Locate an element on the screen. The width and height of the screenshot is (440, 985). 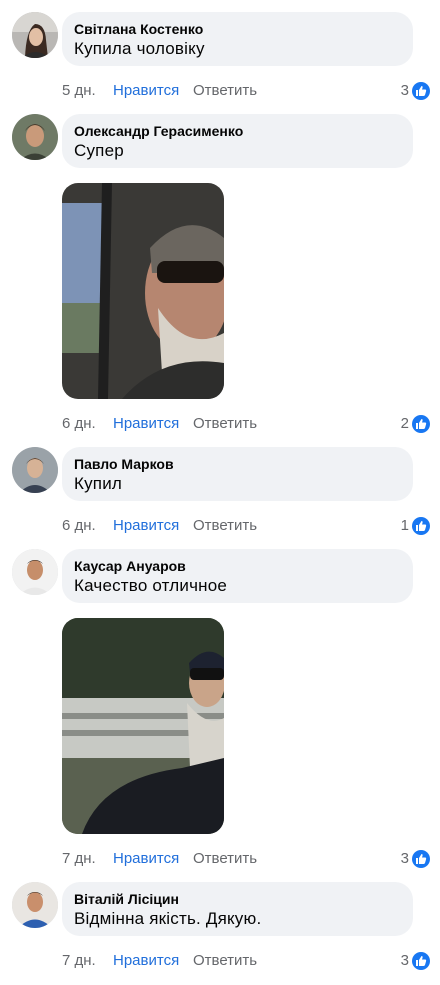
comment-text: Купил is located at coordinates (98, 483).